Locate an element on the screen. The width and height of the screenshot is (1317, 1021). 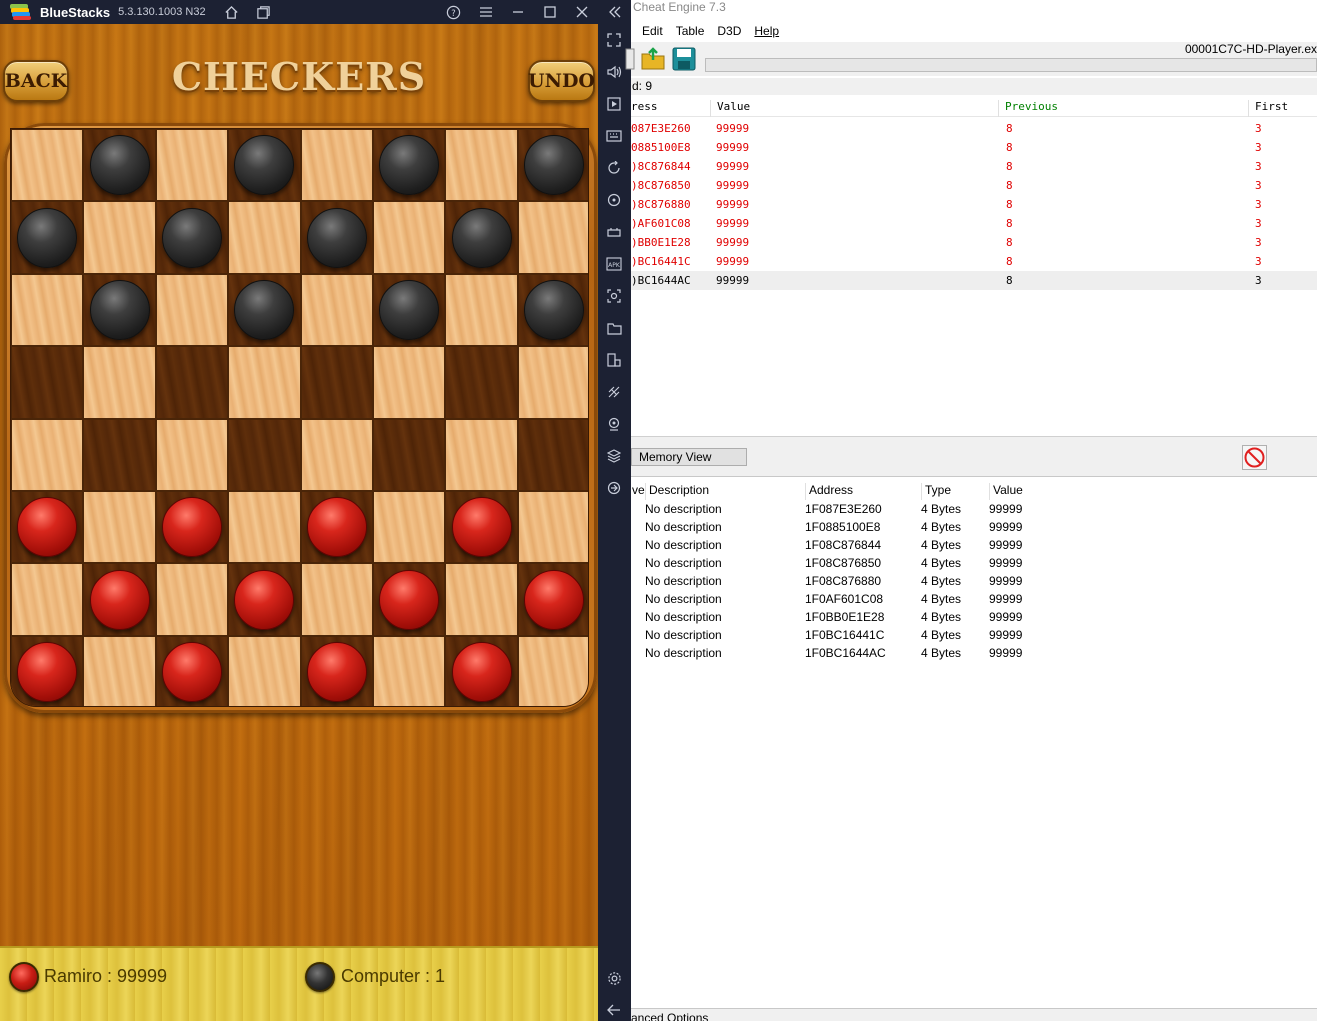
rotate-icon is located at coordinates (614, 168).